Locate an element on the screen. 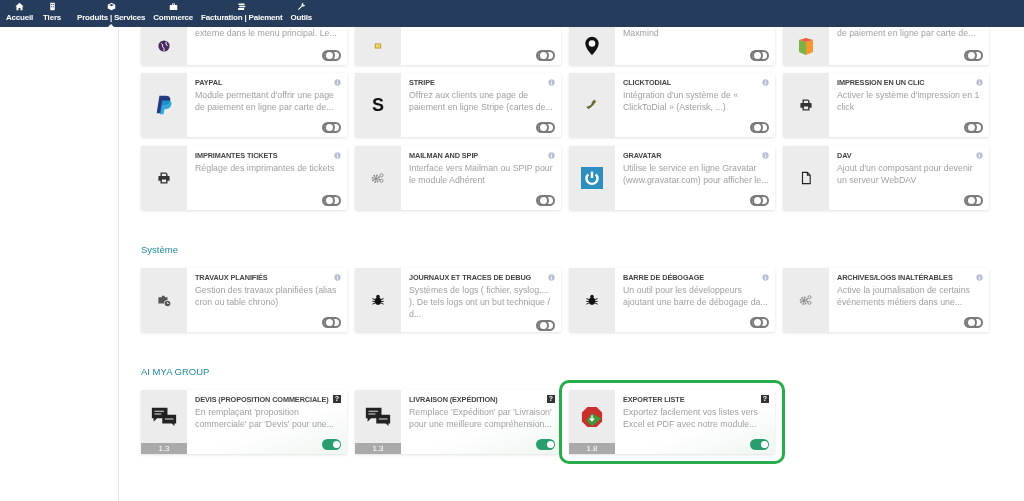  nav-tab: Tiers is located at coordinates (52, 13).